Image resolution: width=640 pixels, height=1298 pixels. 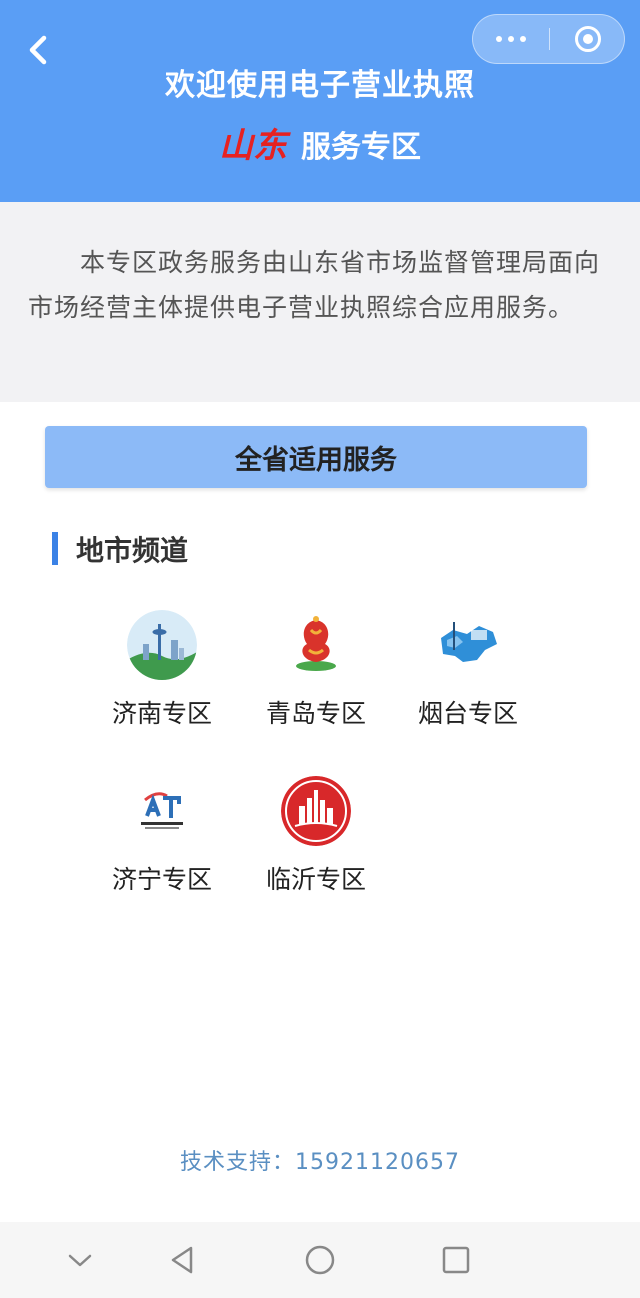 I want to click on target-close-icon, so click(x=587, y=39).